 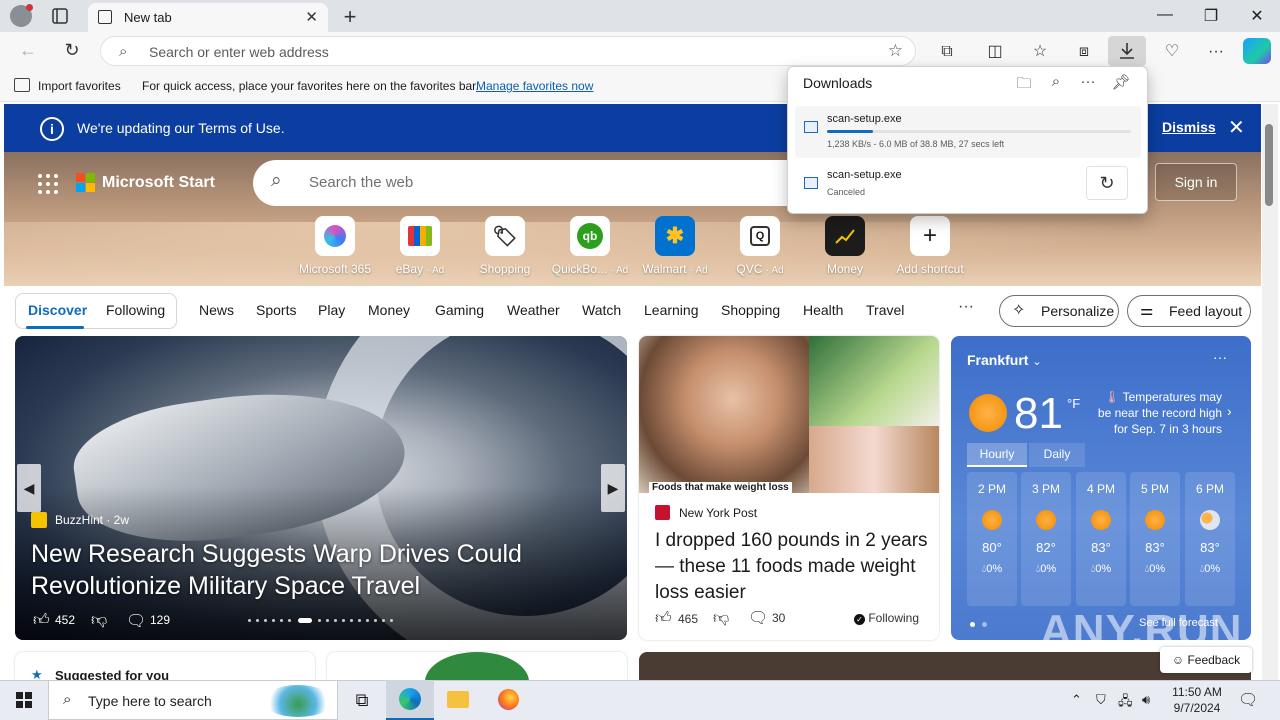 I want to click on feed-tab-watch: Watch, so click(x=601, y=310).